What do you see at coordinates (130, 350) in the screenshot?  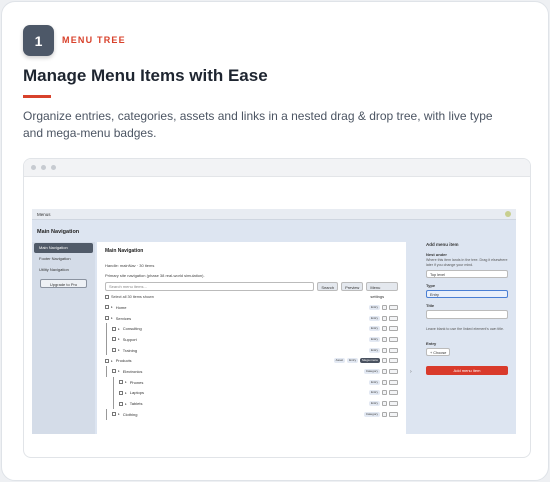 I see `tree-item-label: Training` at bounding box center [130, 350].